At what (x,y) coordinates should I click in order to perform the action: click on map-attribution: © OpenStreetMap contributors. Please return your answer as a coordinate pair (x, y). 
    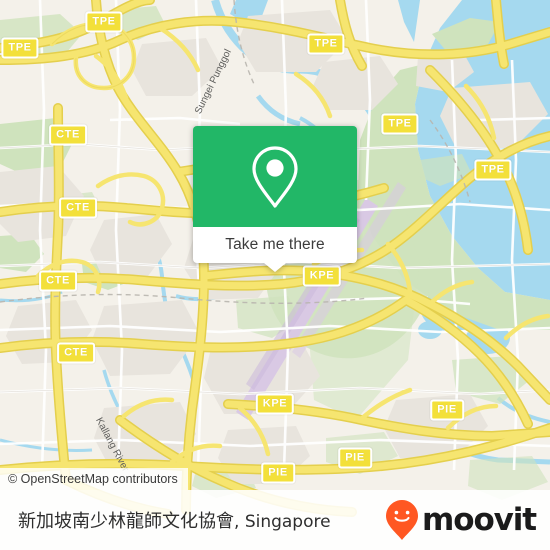
    Looking at the image, I should click on (94, 479).